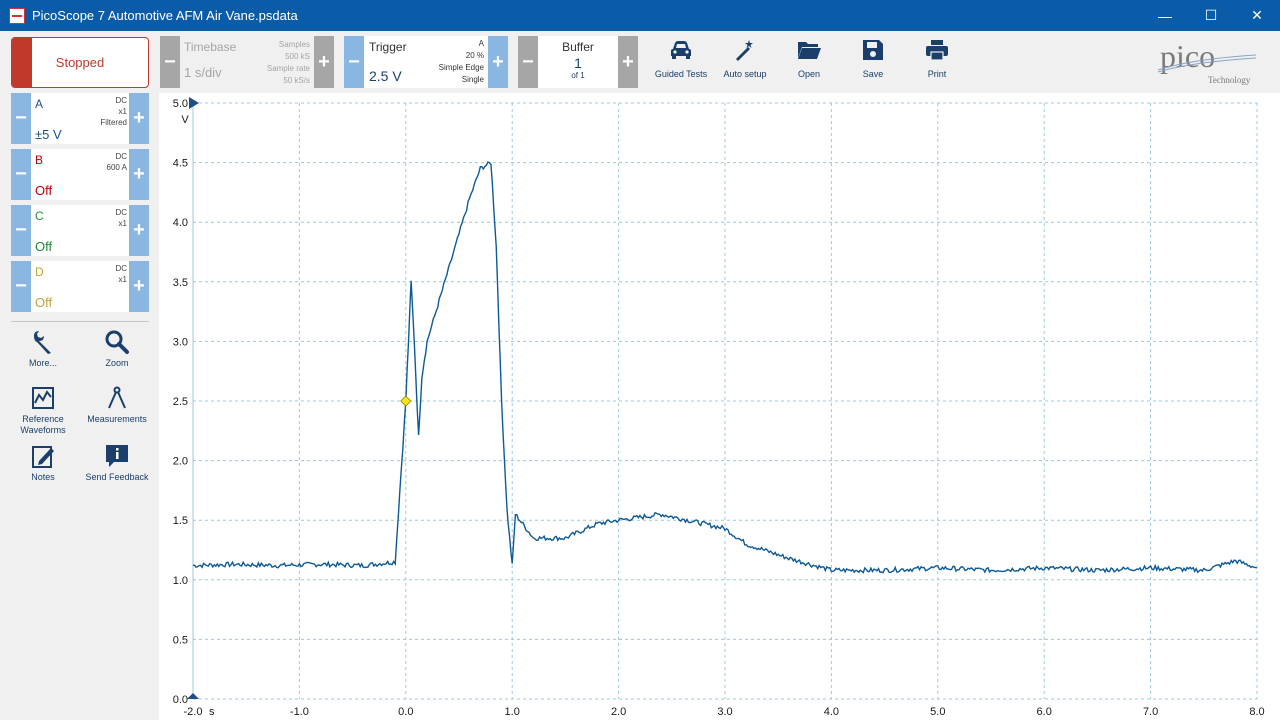  Describe the element at coordinates (528, 62) in the screenshot. I see `buffer-previous-button: −` at that location.